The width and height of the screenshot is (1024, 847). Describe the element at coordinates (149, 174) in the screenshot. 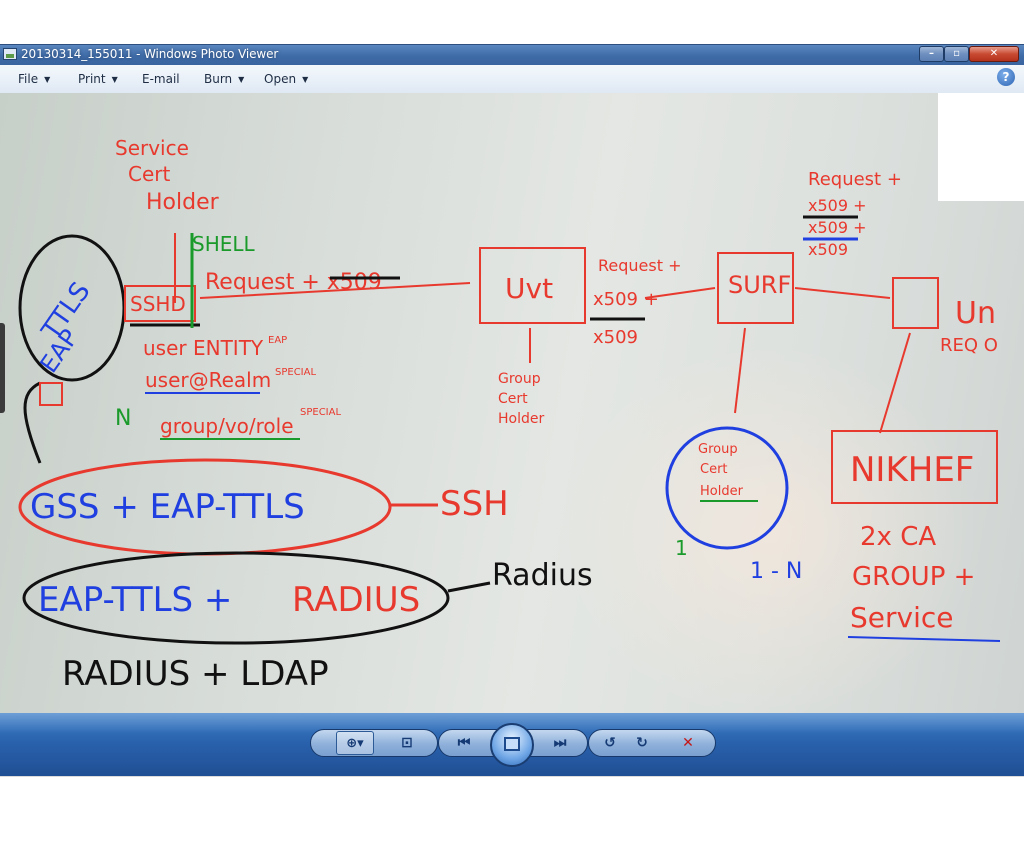

I see `service-cert-holder-line2: Cert` at that location.